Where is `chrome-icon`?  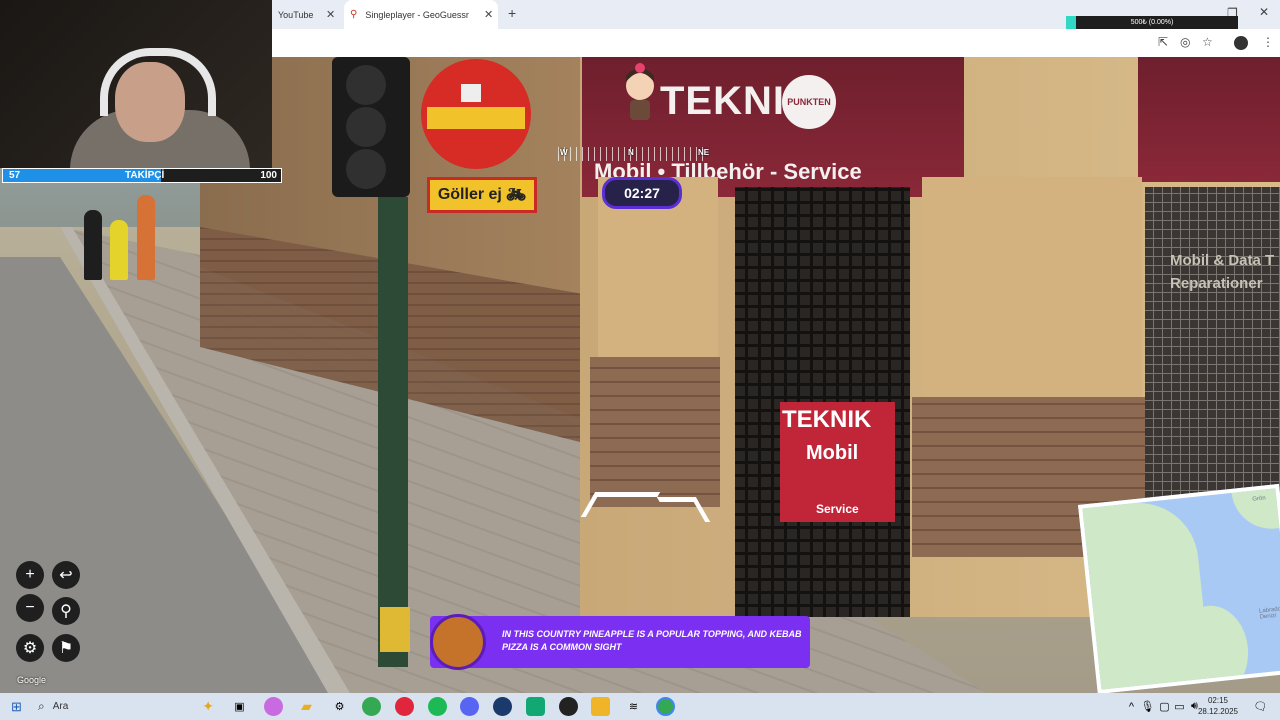 chrome-icon is located at coordinates (371, 706).